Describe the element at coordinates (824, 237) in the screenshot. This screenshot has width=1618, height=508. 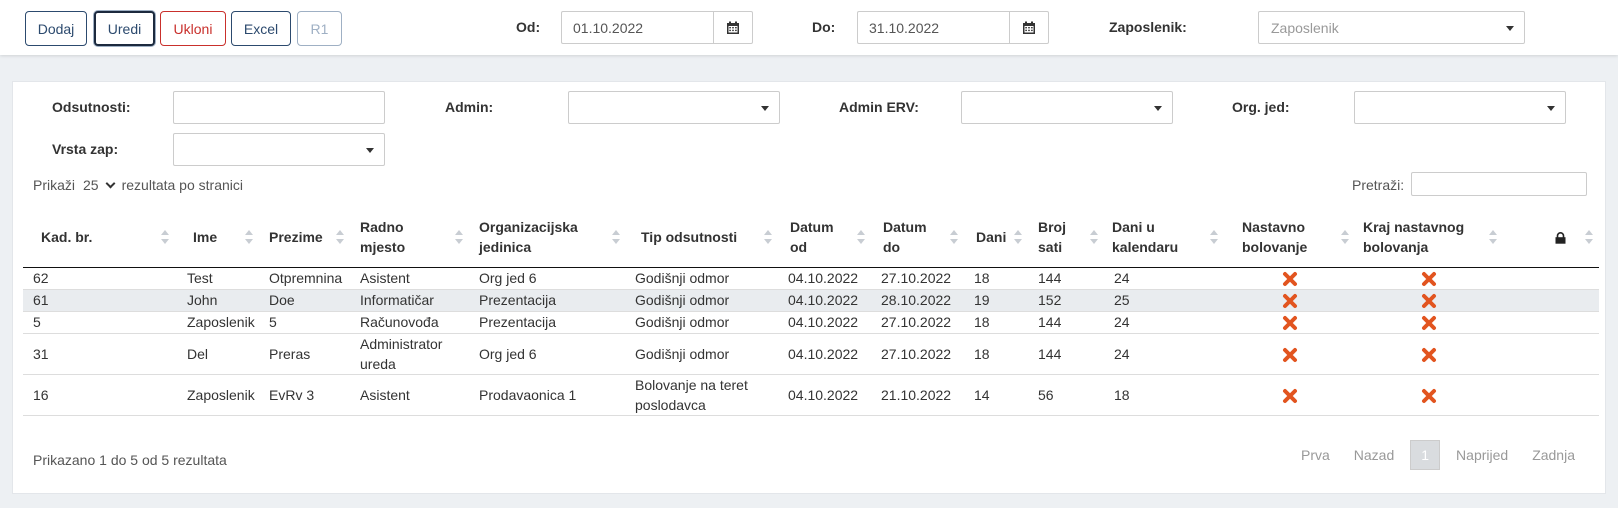
I see `col-header-datum-od: Datum od` at that location.